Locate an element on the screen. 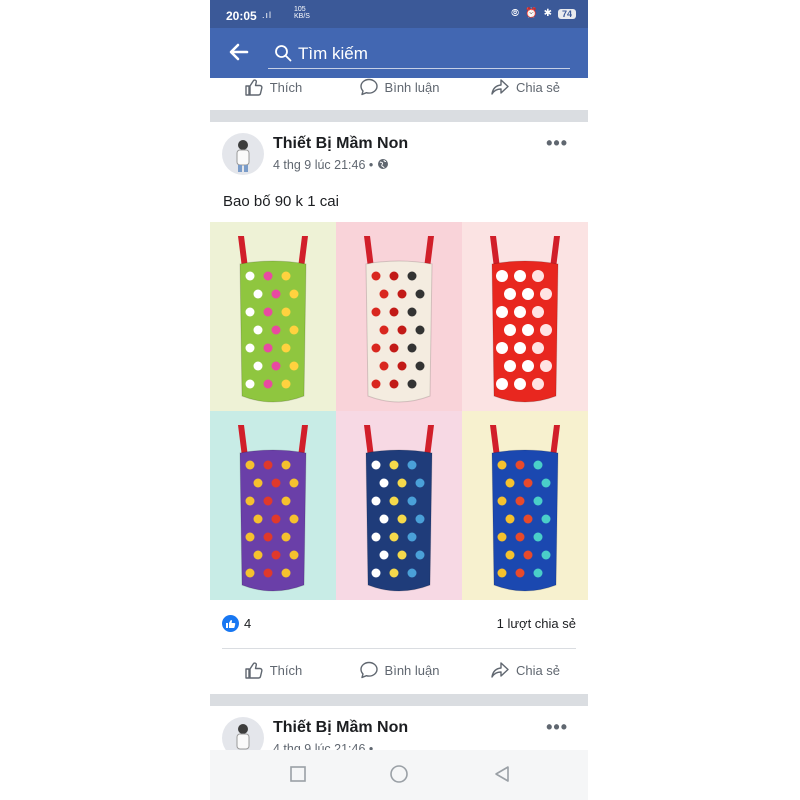 The image size is (800, 800). signal-icon: .ıl is located at coordinates (267, 15).